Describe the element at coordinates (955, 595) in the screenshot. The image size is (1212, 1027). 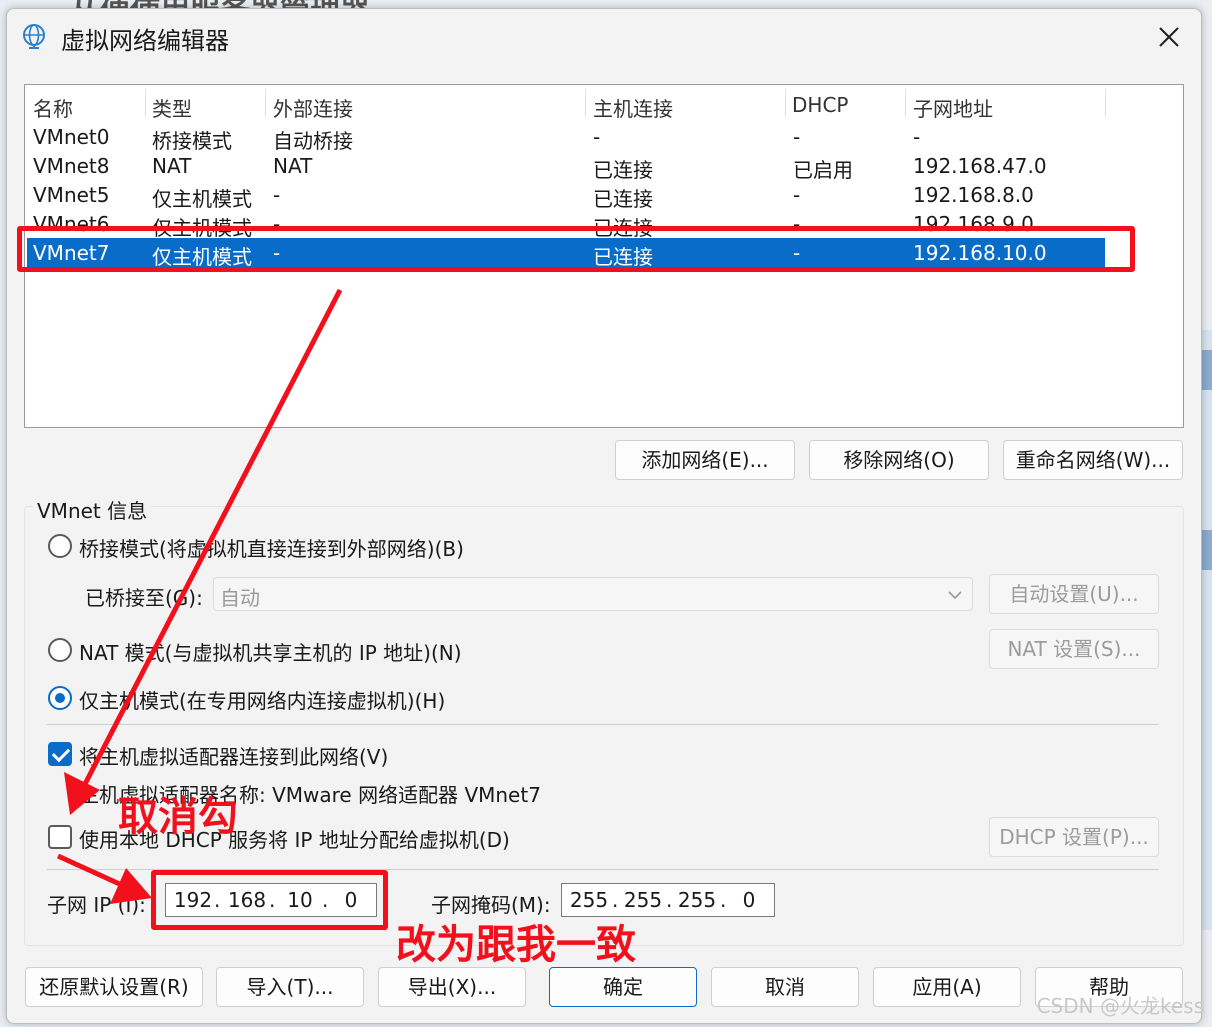
I see `chevron-down-icon` at that location.